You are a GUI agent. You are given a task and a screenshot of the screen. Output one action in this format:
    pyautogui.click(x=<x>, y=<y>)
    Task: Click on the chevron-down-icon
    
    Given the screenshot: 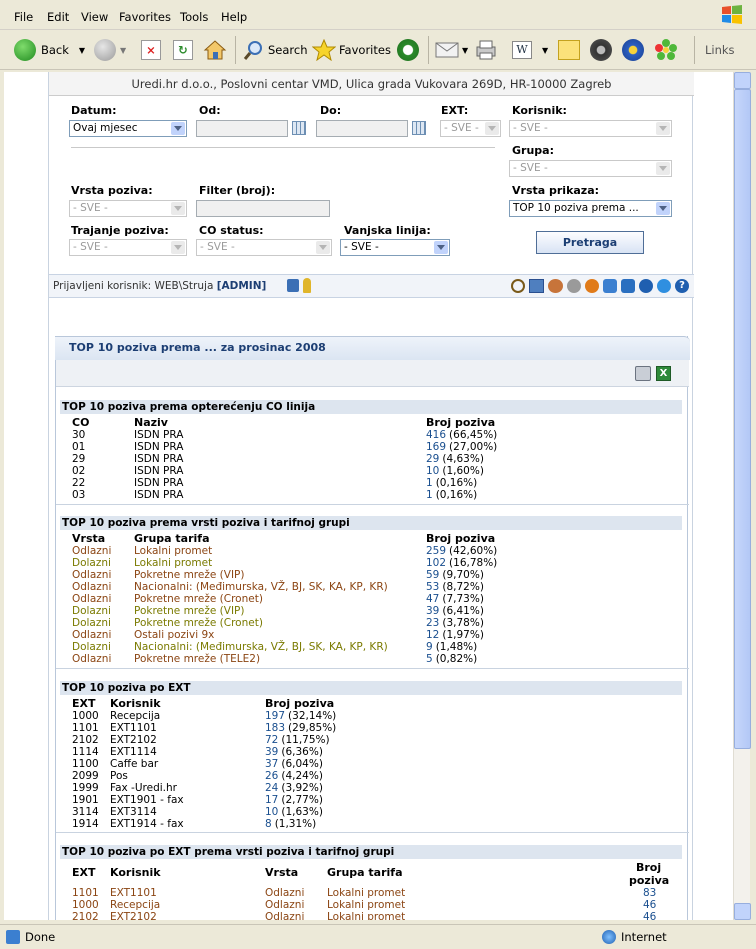 What is the action you would take?
    pyautogui.click(x=323, y=247)
    